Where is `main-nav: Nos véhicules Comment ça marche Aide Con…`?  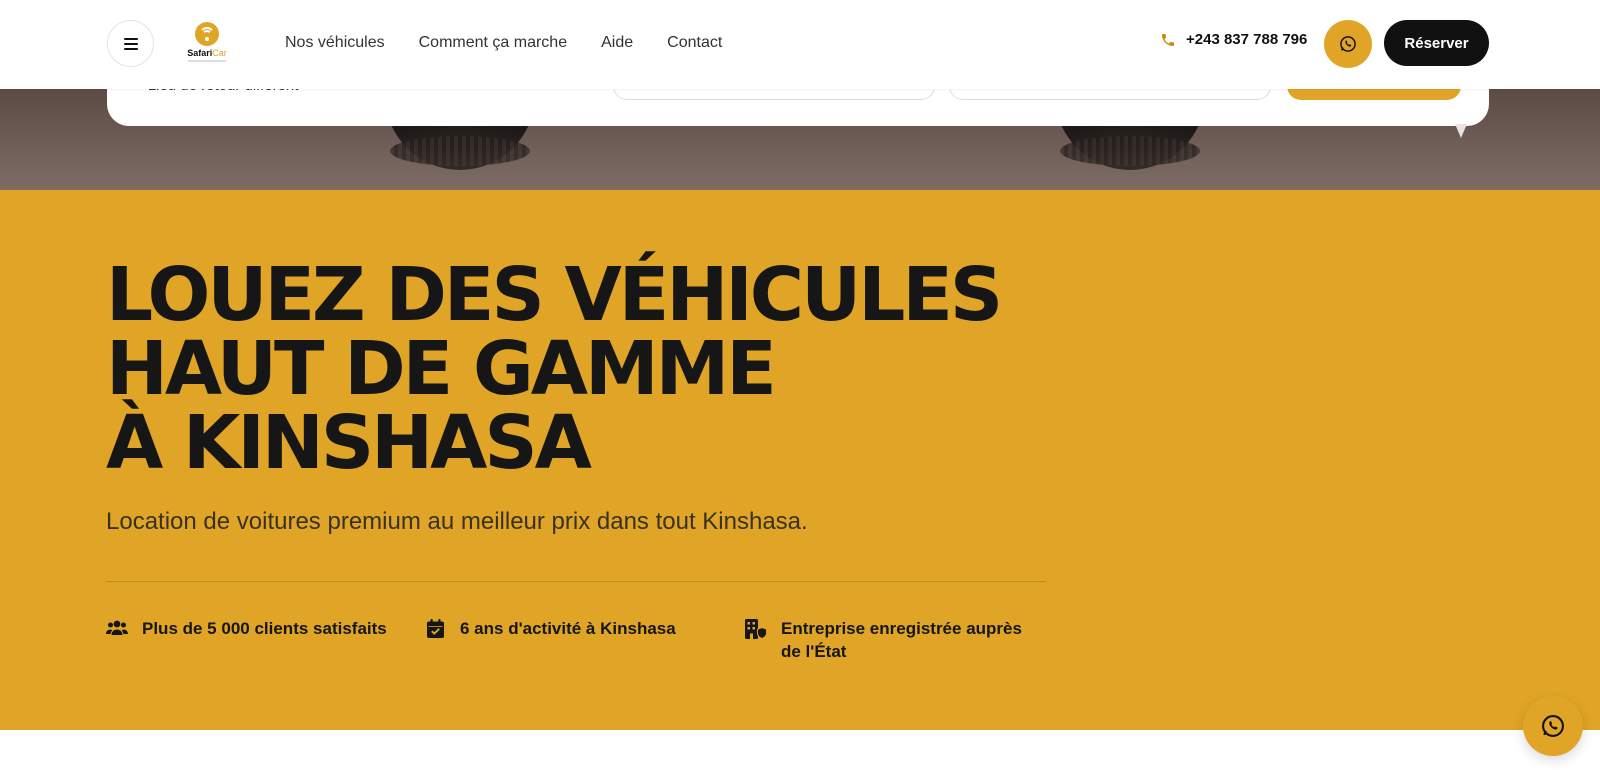 main-nav: Nos véhicules Comment ça marche Aide Con… is located at coordinates (503, 43).